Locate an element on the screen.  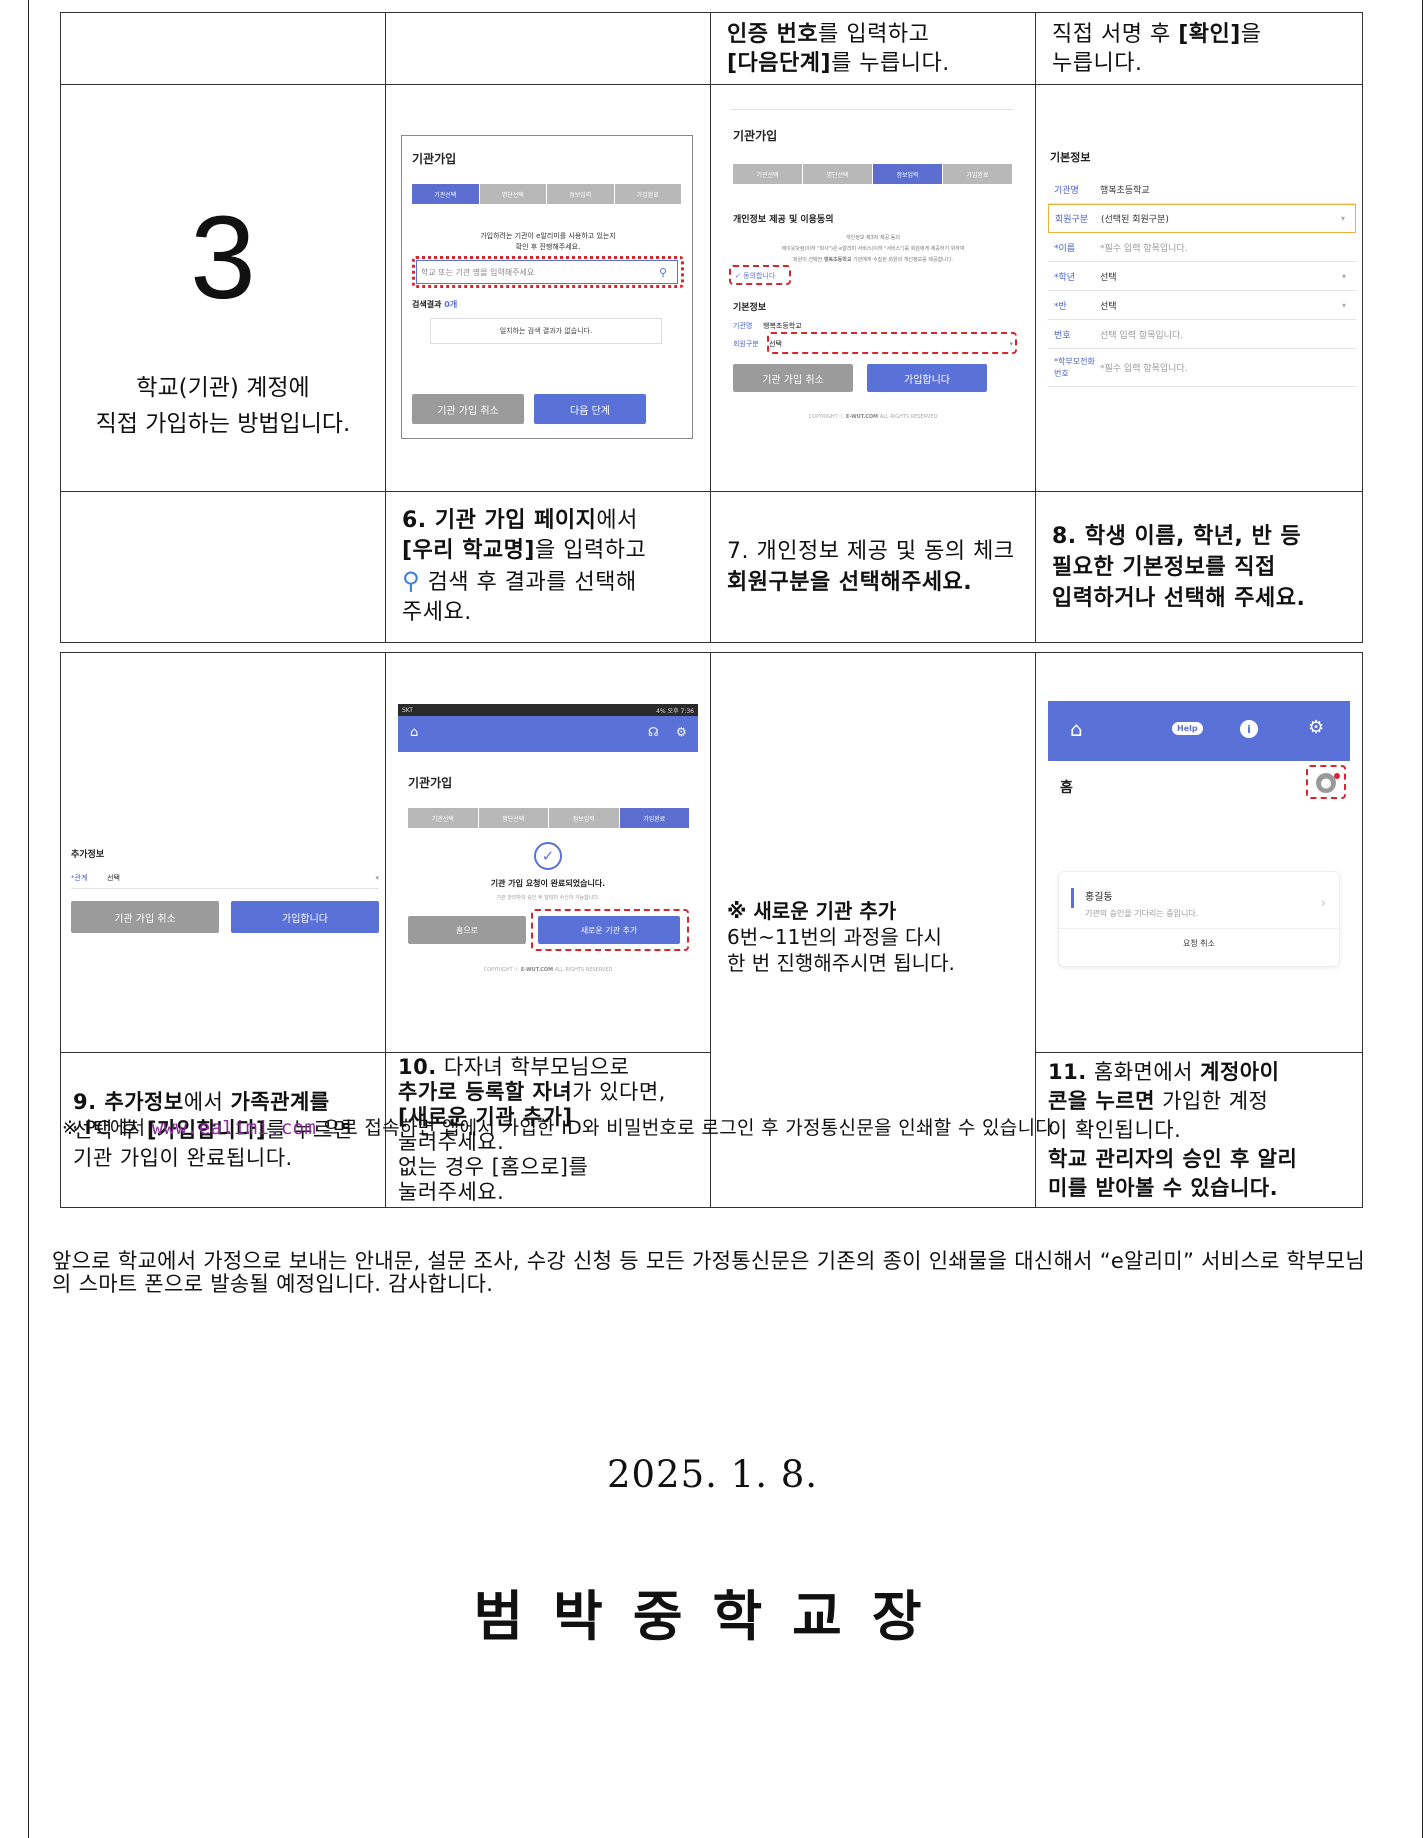
info-icon: i is located at coordinates (1249, 729).